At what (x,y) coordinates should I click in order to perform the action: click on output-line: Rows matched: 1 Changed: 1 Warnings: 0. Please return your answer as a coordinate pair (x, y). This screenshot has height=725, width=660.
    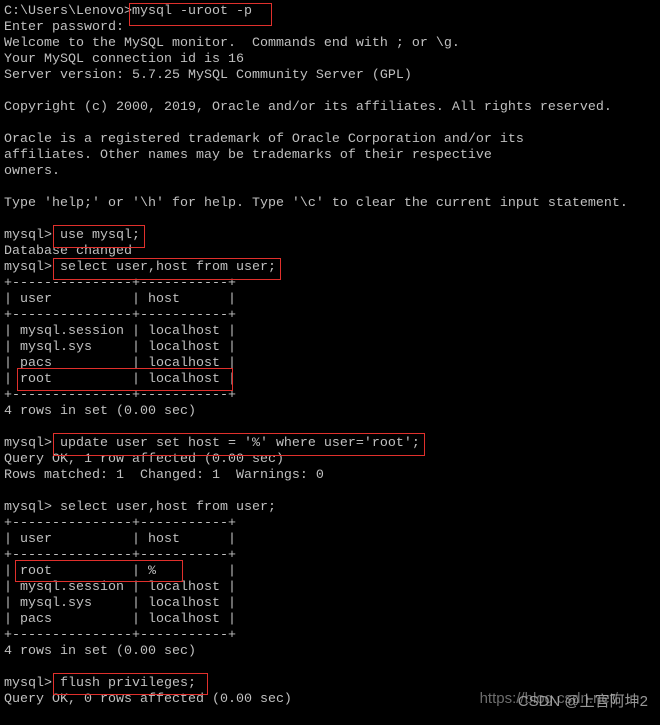
    Looking at the image, I should click on (164, 475).